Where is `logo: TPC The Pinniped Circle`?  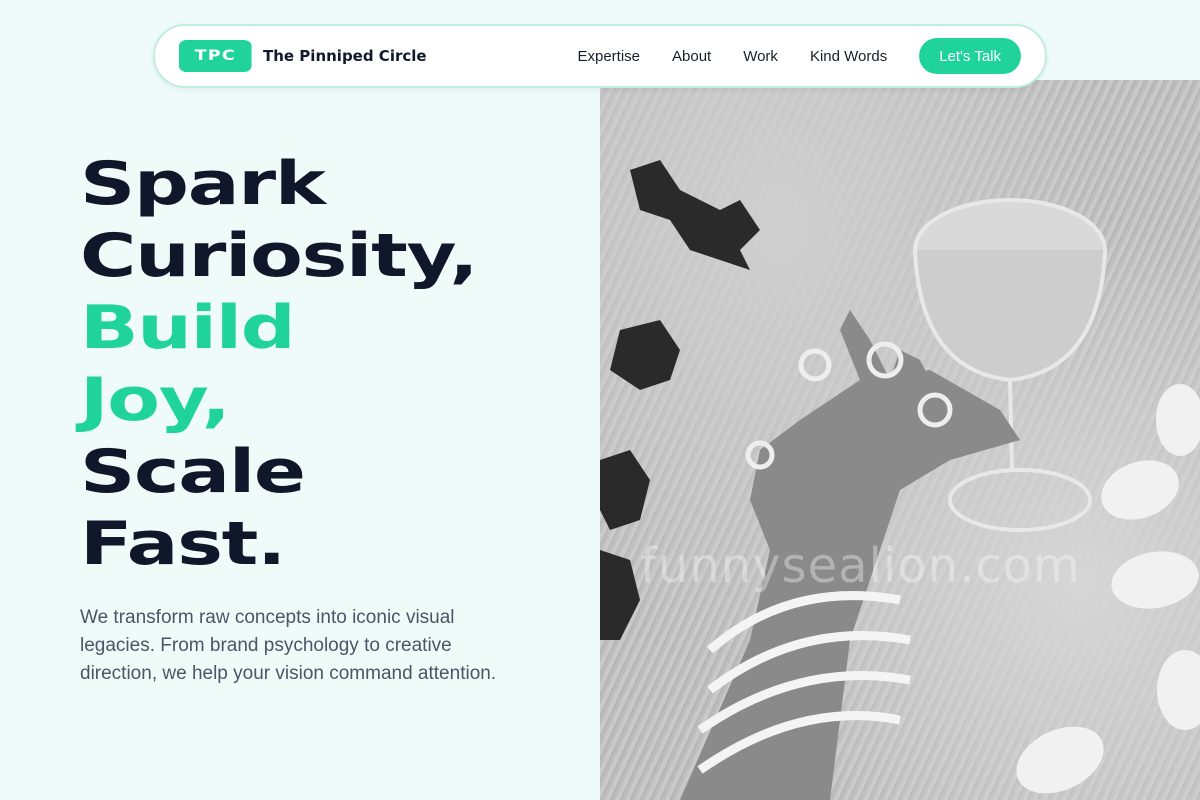
logo: TPC The Pinniped Circle is located at coordinates (303, 56).